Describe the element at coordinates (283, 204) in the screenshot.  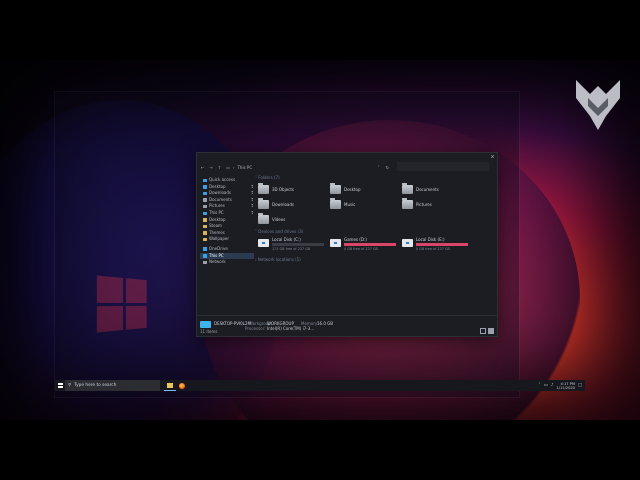
I see `folder-label: Downloads` at that location.